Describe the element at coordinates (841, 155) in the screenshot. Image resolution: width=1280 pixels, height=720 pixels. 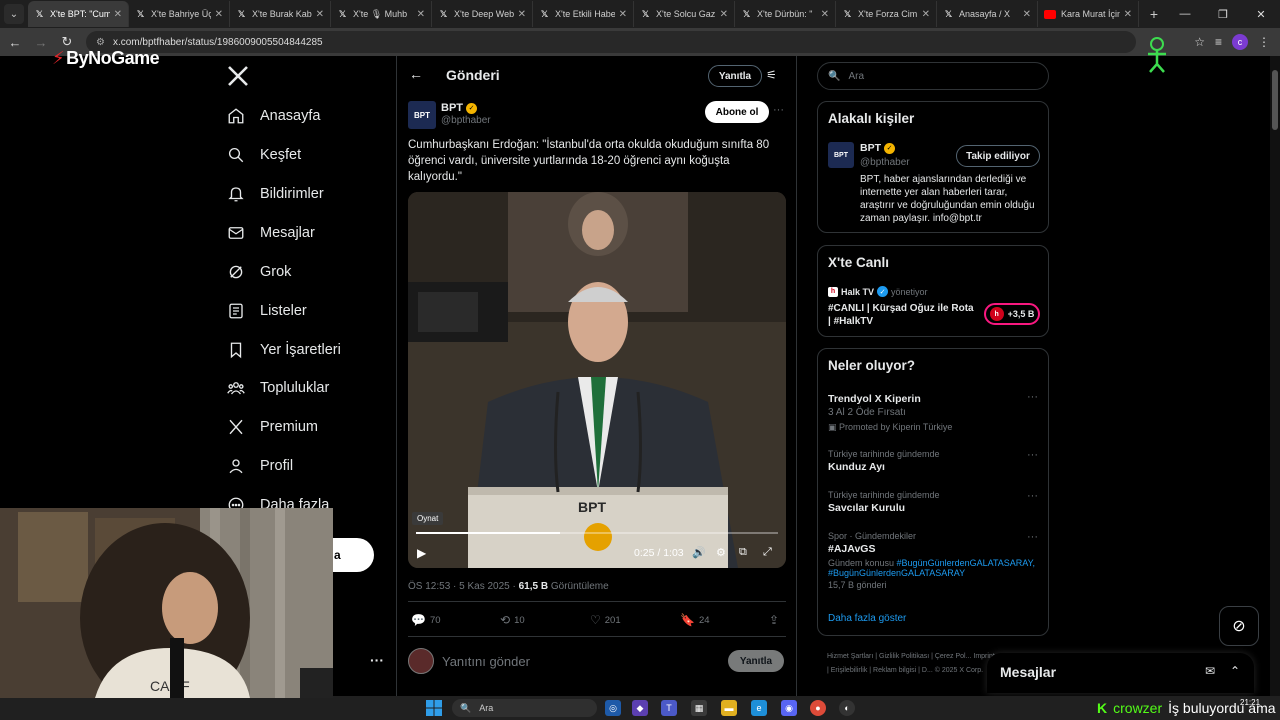
I see `related-avatar: BPT` at that location.